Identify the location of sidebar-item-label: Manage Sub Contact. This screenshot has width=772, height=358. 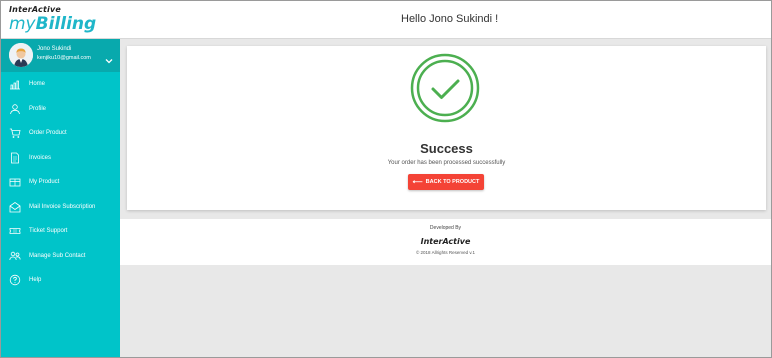
(57, 255).